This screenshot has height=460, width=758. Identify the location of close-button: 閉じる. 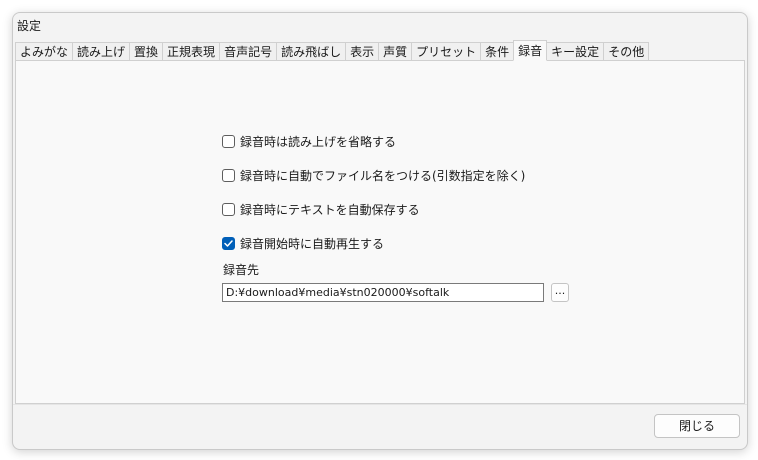
(697, 426).